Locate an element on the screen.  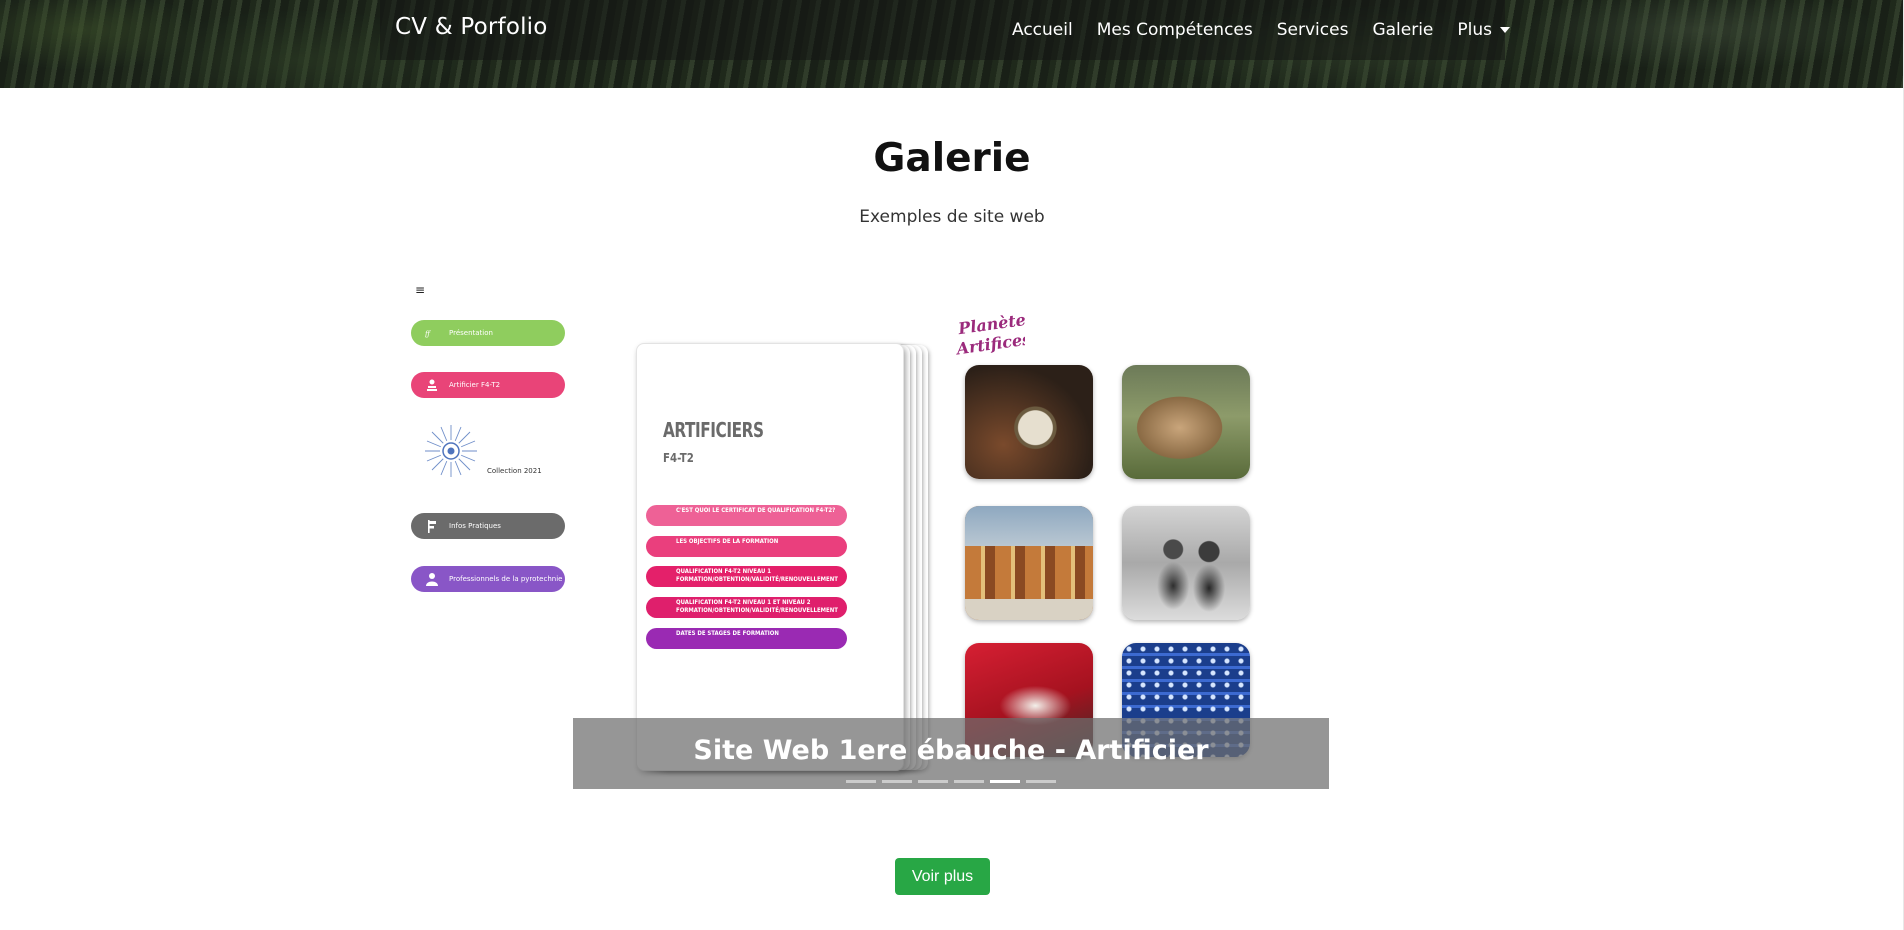
section-title: Galerie is located at coordinates (952, 158).